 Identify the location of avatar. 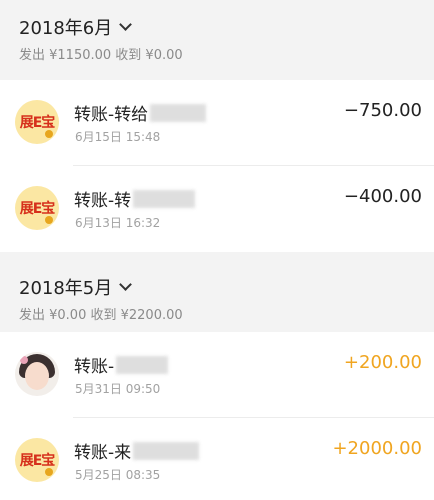
(37, 374).